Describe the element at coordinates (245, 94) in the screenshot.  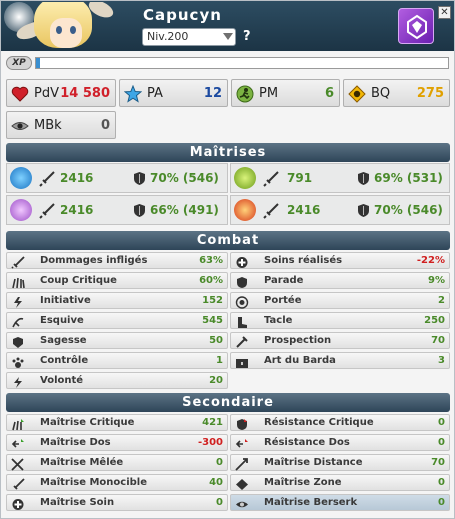
I see `running-icon` at that location.